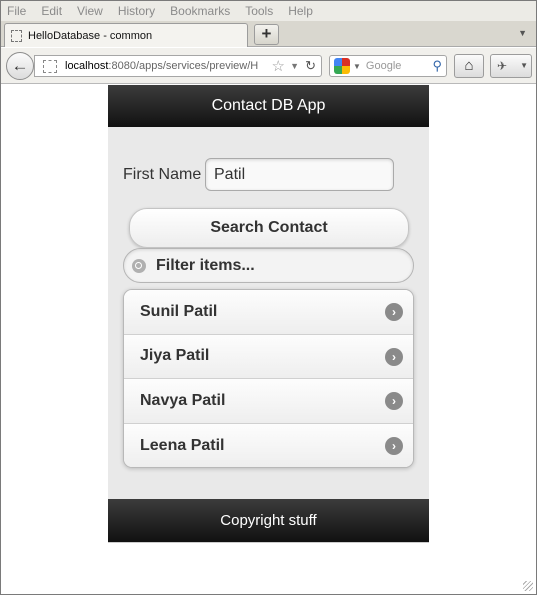  I want to click on list-item: Leena Patil ›, so click(268, 445).